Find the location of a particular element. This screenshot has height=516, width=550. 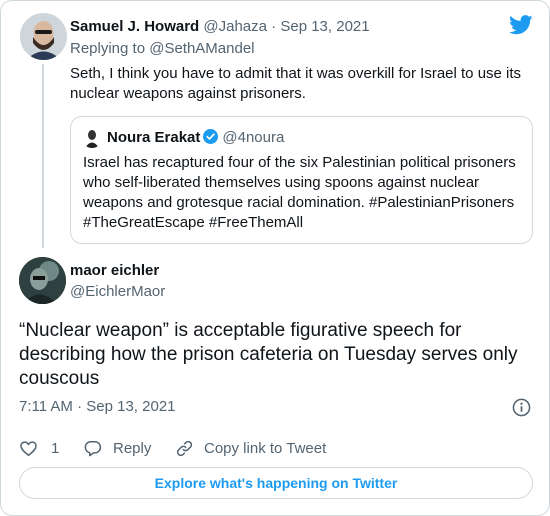

tweet-timestamp: 7:11 AM · Sep 13, 2021 is located at coordinates (97, 406).